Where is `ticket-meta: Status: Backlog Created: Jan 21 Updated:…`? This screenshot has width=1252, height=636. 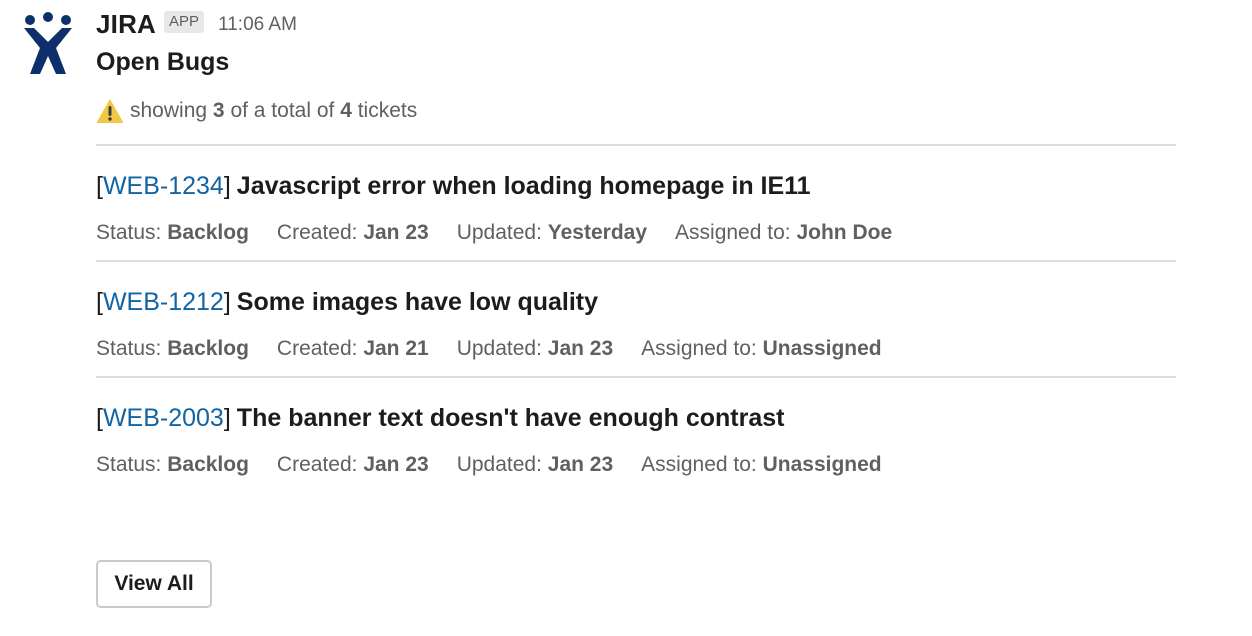 ticket-meta: Status: Backlog Created: Jan 21 Updated:… is located at coordinates (636, 349).